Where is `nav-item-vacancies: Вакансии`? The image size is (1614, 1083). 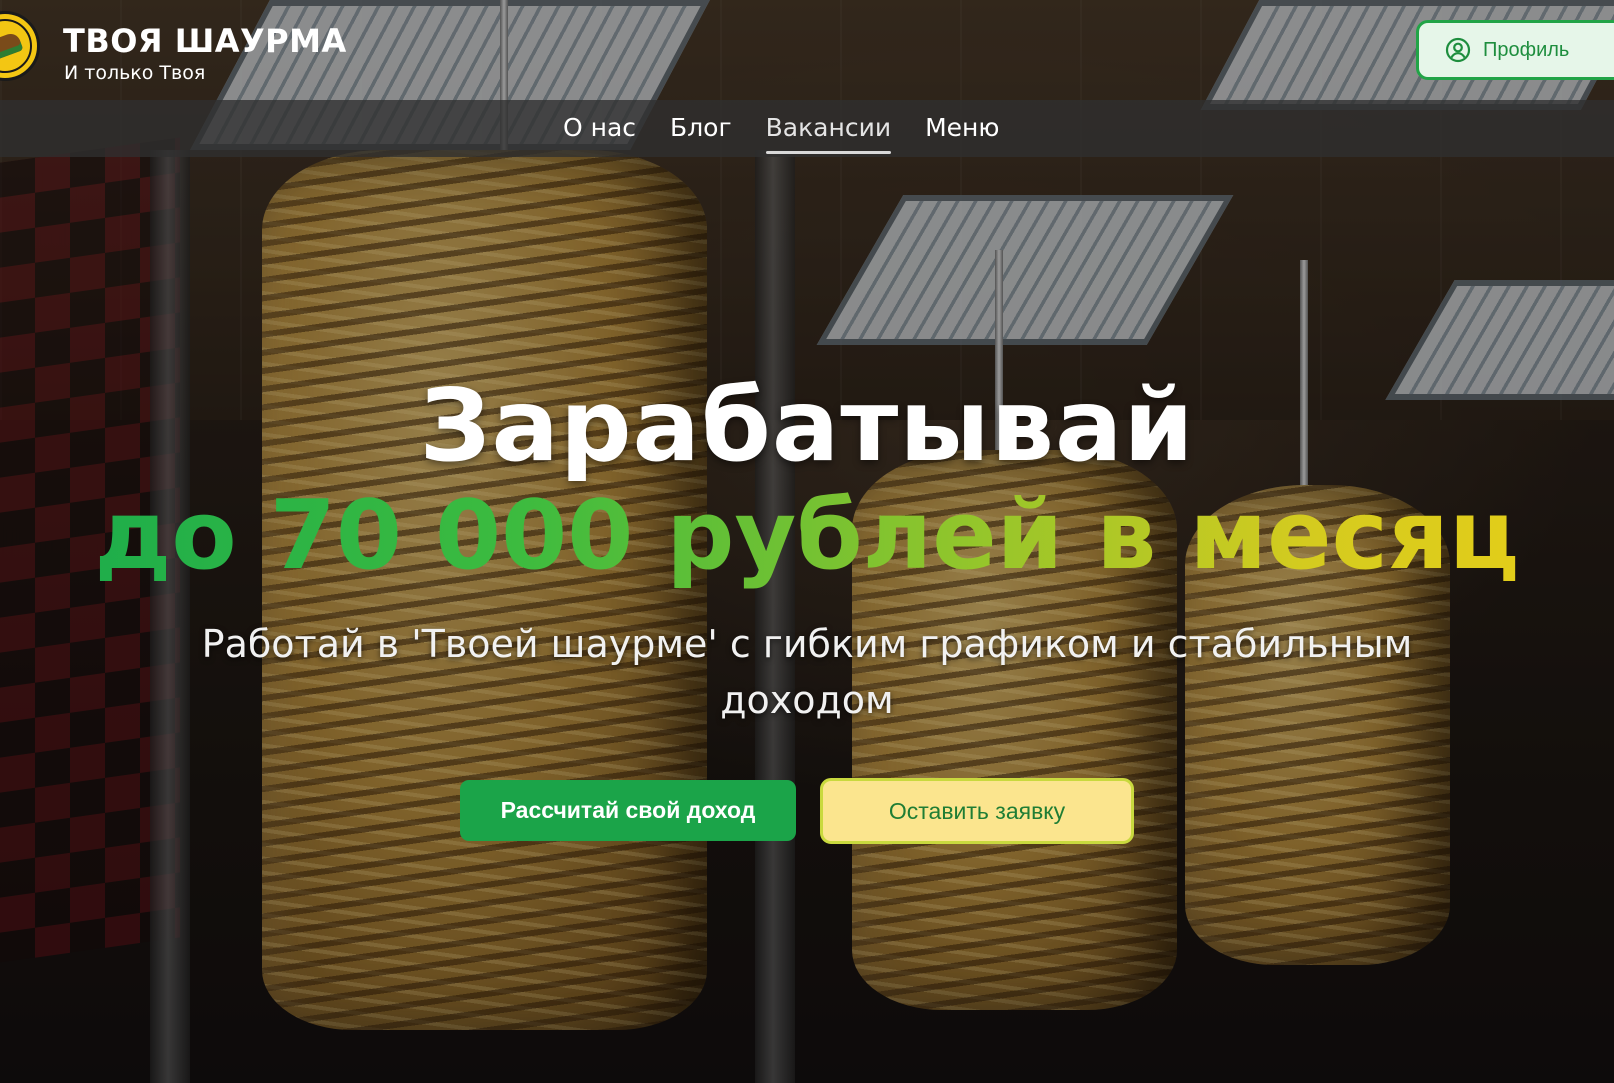
nav-item-vacancies: Вакансии is located at coordinates (828, 133).